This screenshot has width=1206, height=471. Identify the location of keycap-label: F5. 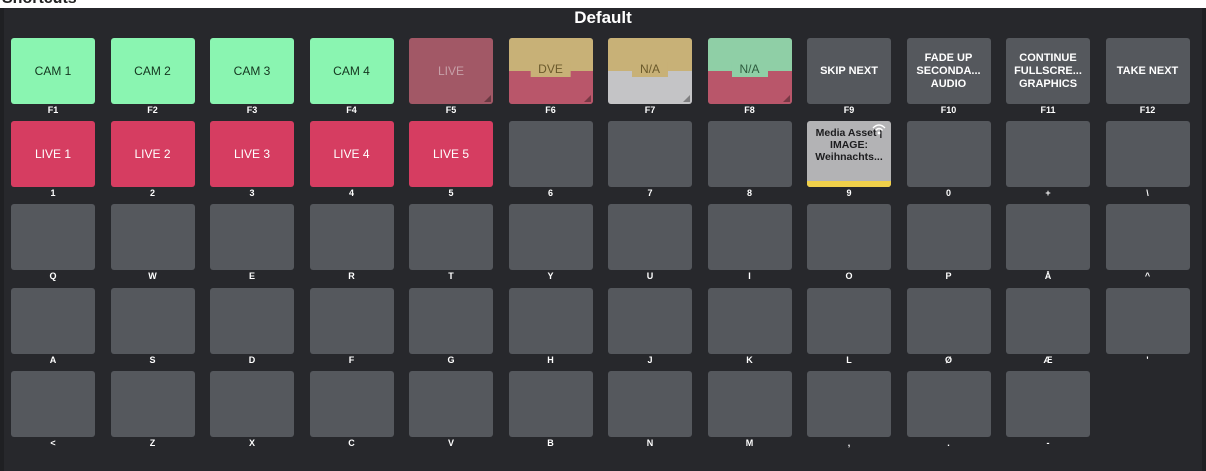
(451, 110).